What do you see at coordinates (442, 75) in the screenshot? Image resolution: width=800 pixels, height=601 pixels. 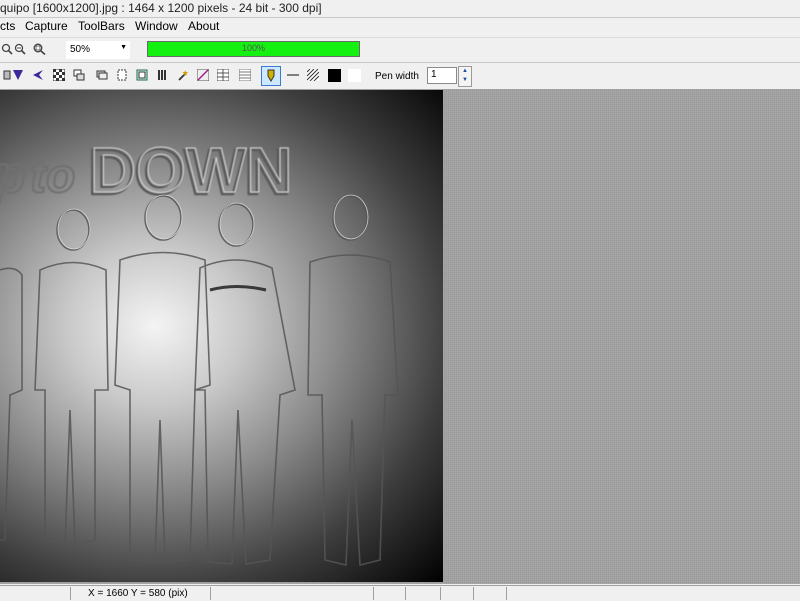 I see `pen-width-input: 1` at bounding box center [442, 75].